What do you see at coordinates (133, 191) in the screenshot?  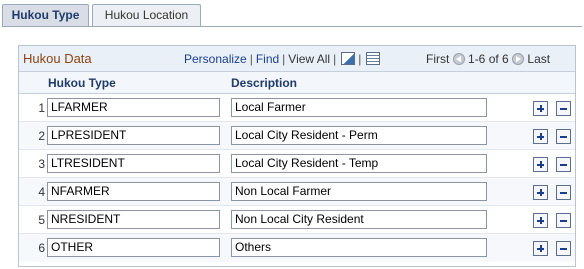 I see `hukou-type-field: NFARMER` at bounding box center [133, 191].